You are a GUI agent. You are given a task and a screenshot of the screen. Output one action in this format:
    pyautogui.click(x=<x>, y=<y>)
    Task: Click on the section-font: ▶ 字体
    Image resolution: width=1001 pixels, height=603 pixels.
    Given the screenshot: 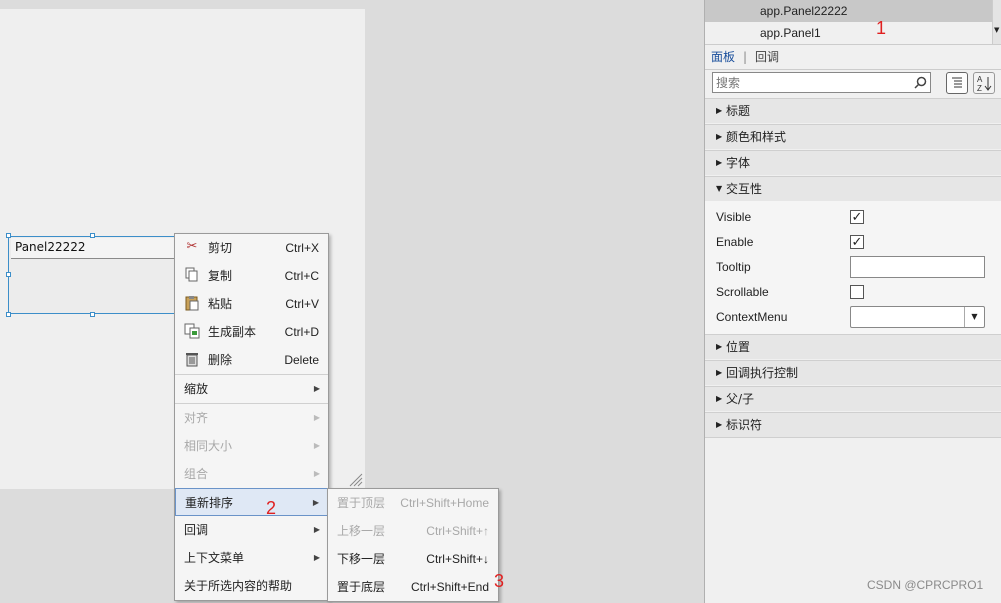 What is the action you would take?
    pyautogui.click(x=853, y=162)
    